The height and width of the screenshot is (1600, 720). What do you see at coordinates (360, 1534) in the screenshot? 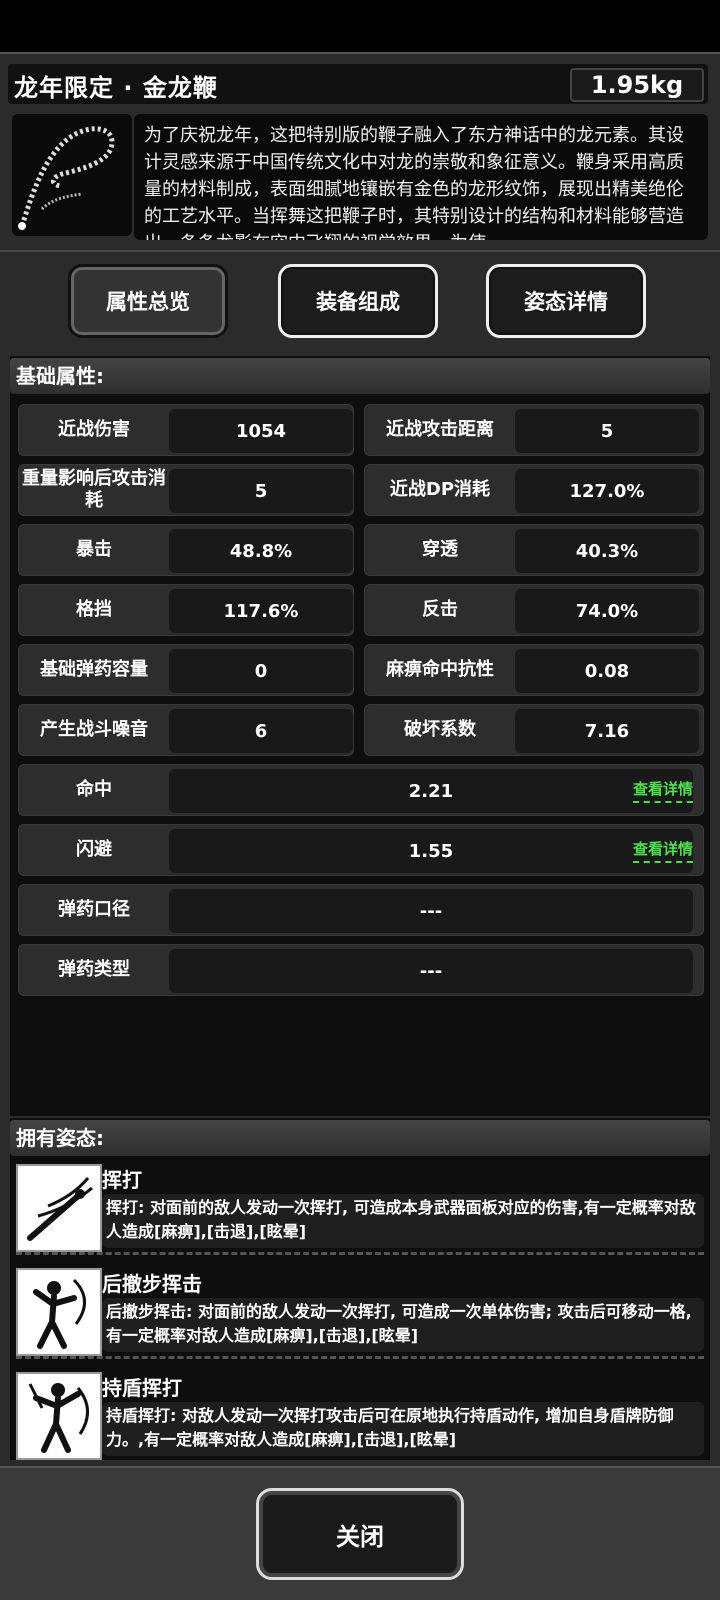
I see `close-button: 关闭` at bounding box center [360, 1534].